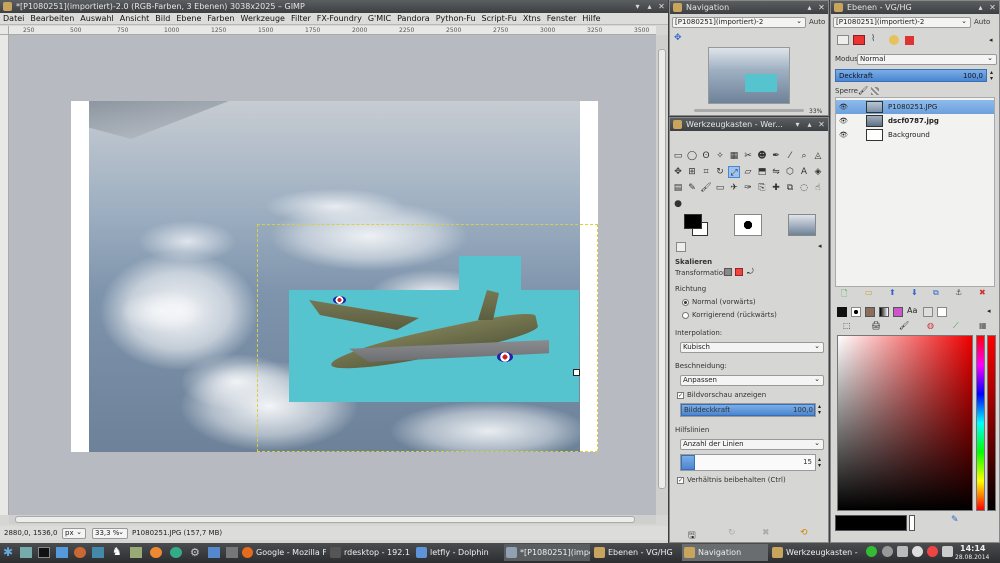 This screenshot has width=1000, height=563. I want to click on menu-pandora: Pandora, so click(413, 18).